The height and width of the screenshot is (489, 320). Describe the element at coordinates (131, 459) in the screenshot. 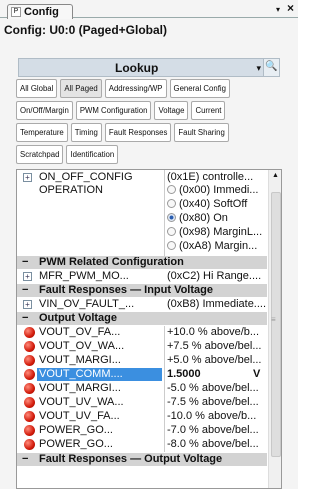

I see `section-title: Fault Responses — Output Voltage` at that location.